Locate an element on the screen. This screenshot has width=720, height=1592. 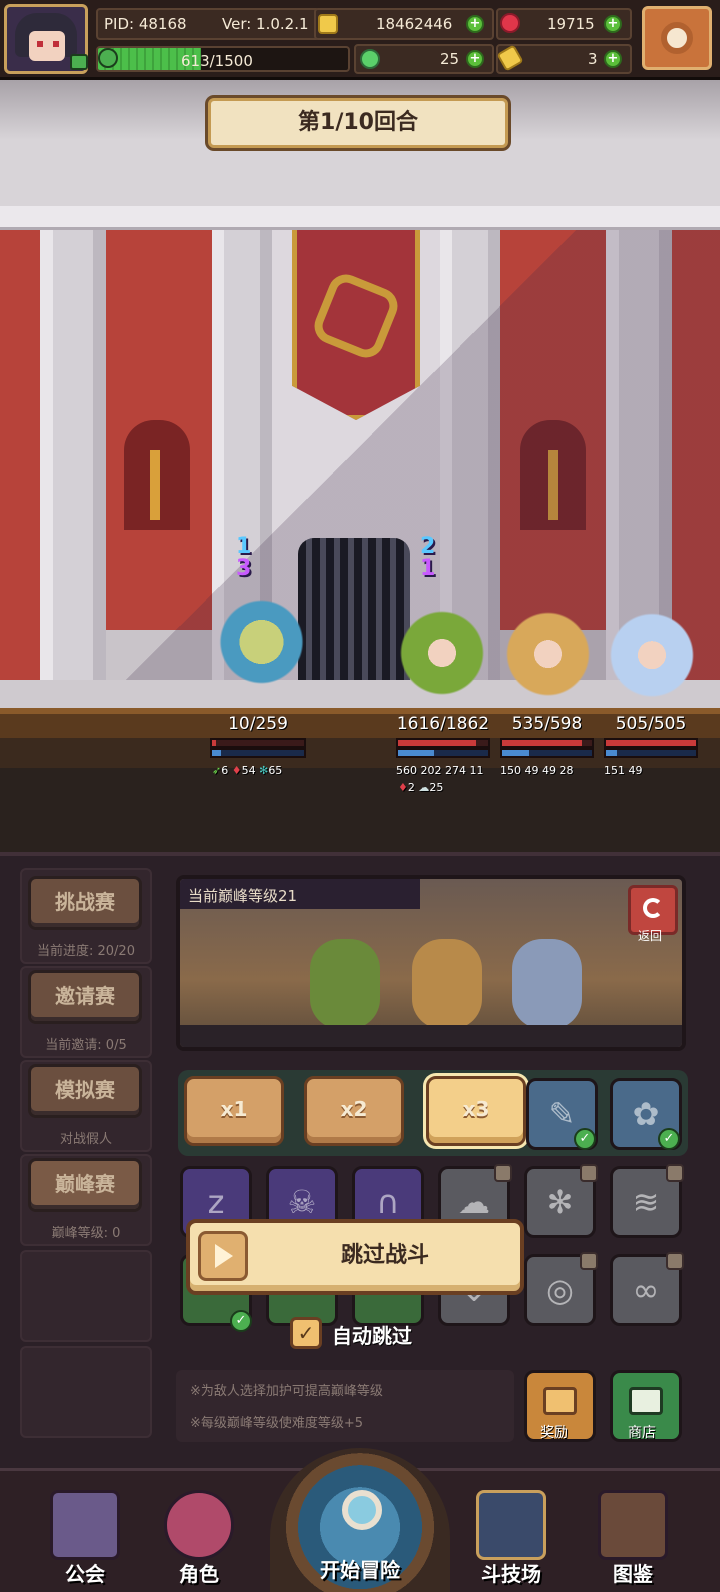
gem-amount: 19715 is located at coordinates (571, 24).